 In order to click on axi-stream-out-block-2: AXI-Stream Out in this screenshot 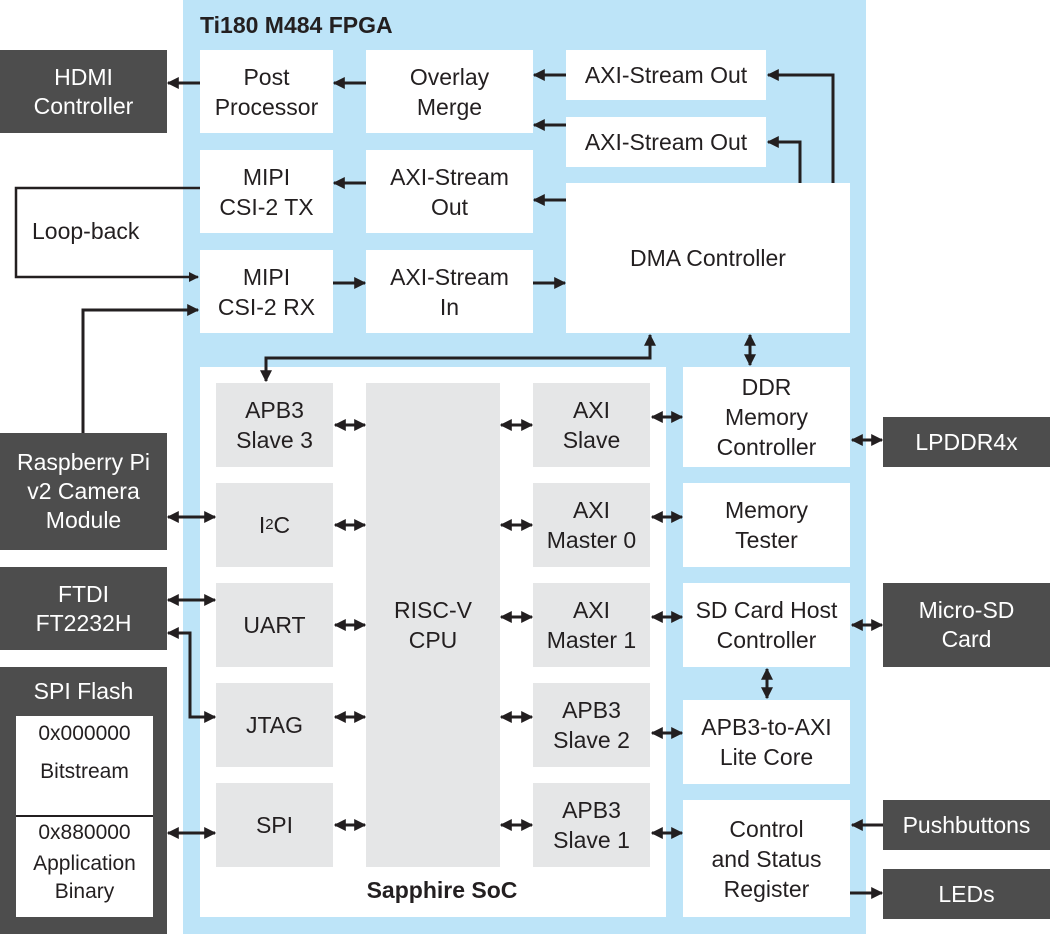, I will do `click(666, 142)`.